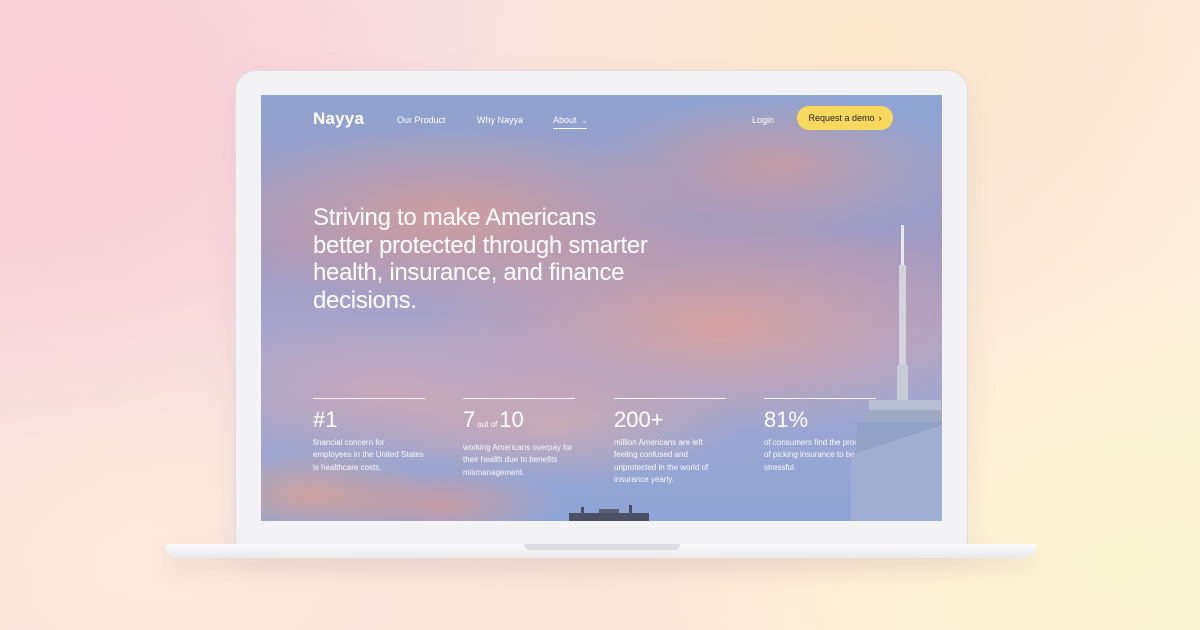  Describe the element at coordinates (487, 424) in the screenshot. I see `stat-value-connector: out of` at that location.